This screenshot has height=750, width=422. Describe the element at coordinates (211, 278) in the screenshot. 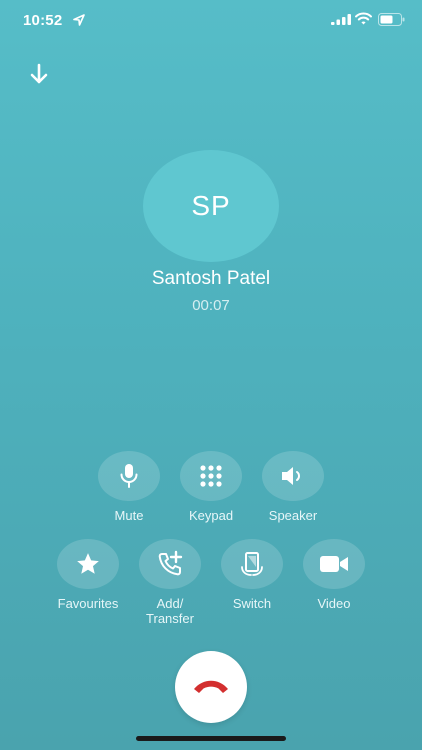

I see `caller-name: Santosh Patel` at that location.